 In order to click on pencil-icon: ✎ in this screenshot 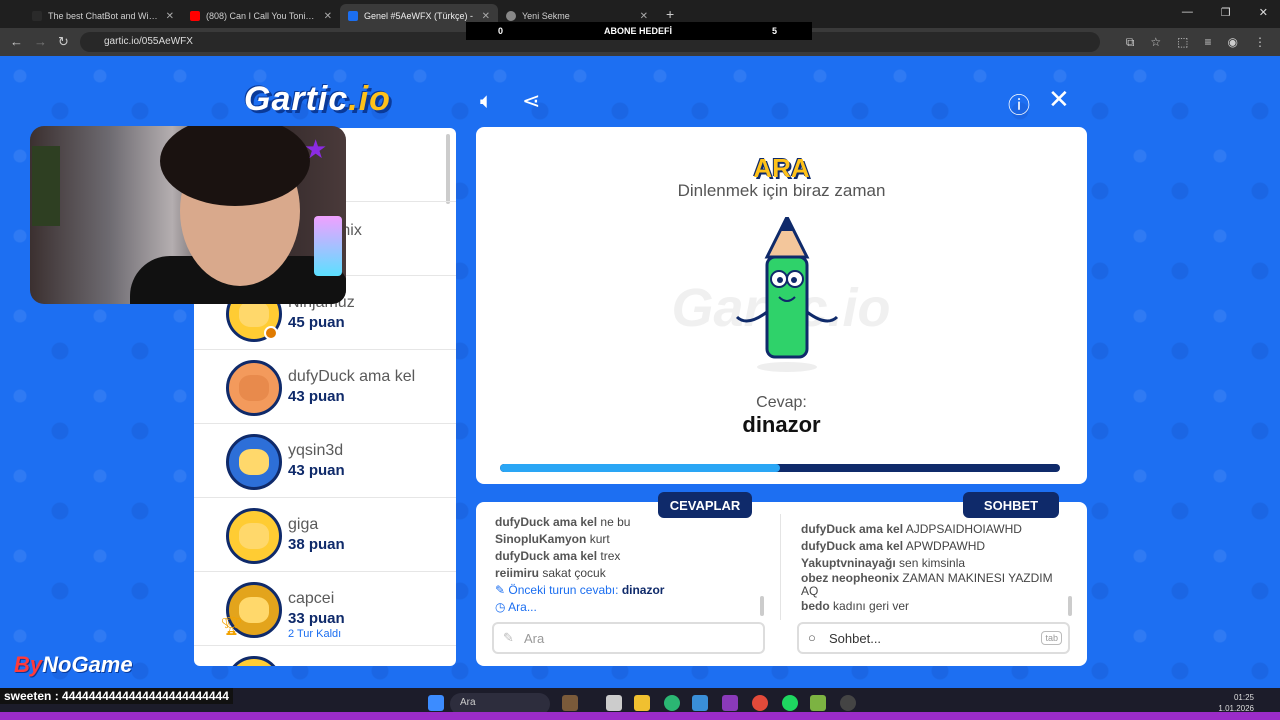, I will do `click(508, 637)`.